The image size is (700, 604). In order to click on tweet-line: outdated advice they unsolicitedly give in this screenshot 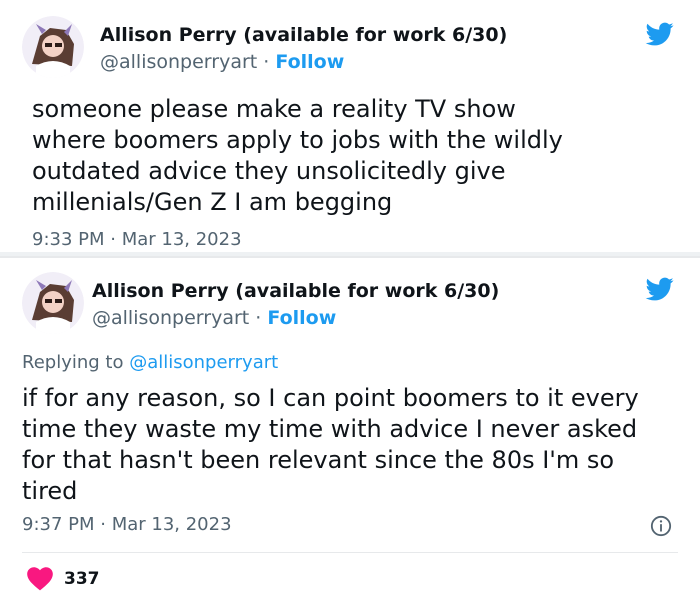, I will do `click(269, 171)`.